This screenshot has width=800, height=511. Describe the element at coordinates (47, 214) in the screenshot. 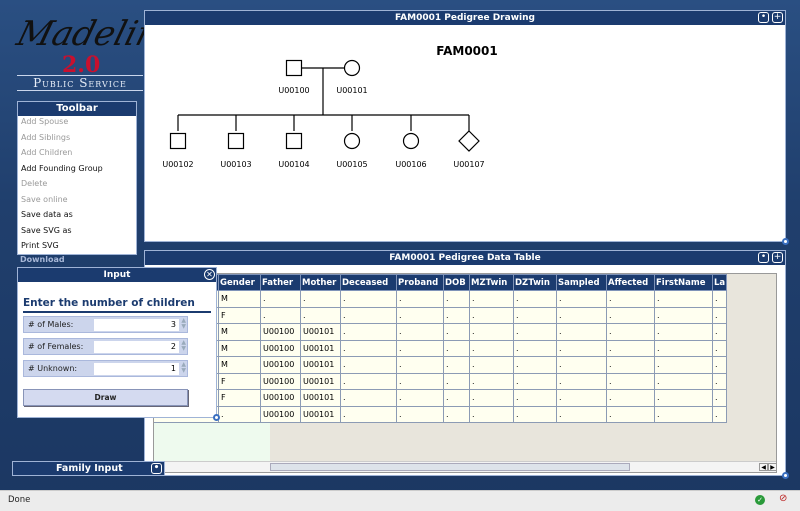

I see `toolbar-item-save-data-as: Save data as` at that location.